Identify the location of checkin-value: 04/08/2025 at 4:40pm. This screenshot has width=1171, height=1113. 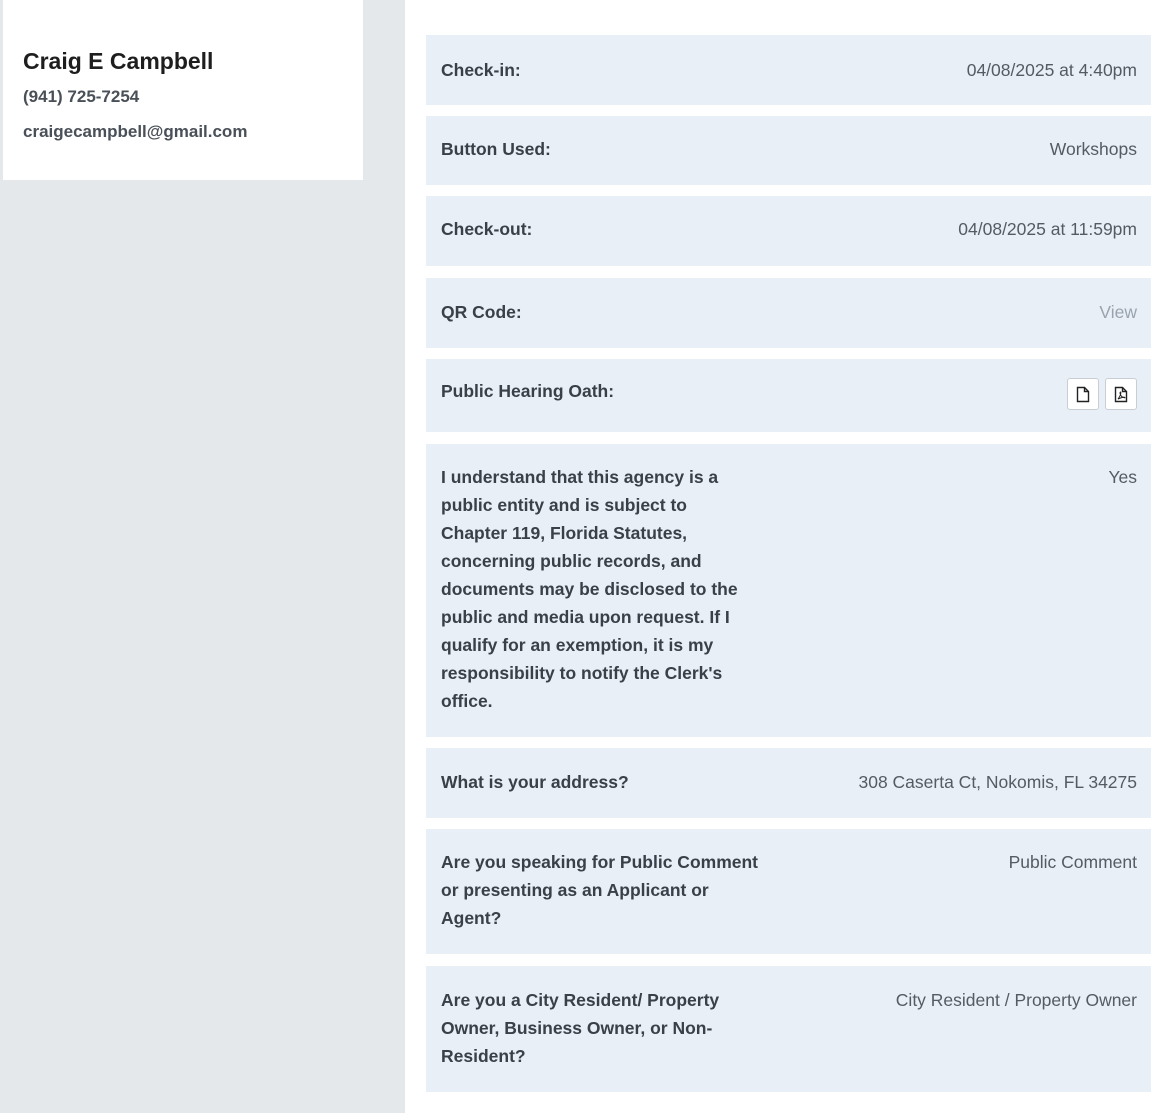
(1051, 70).